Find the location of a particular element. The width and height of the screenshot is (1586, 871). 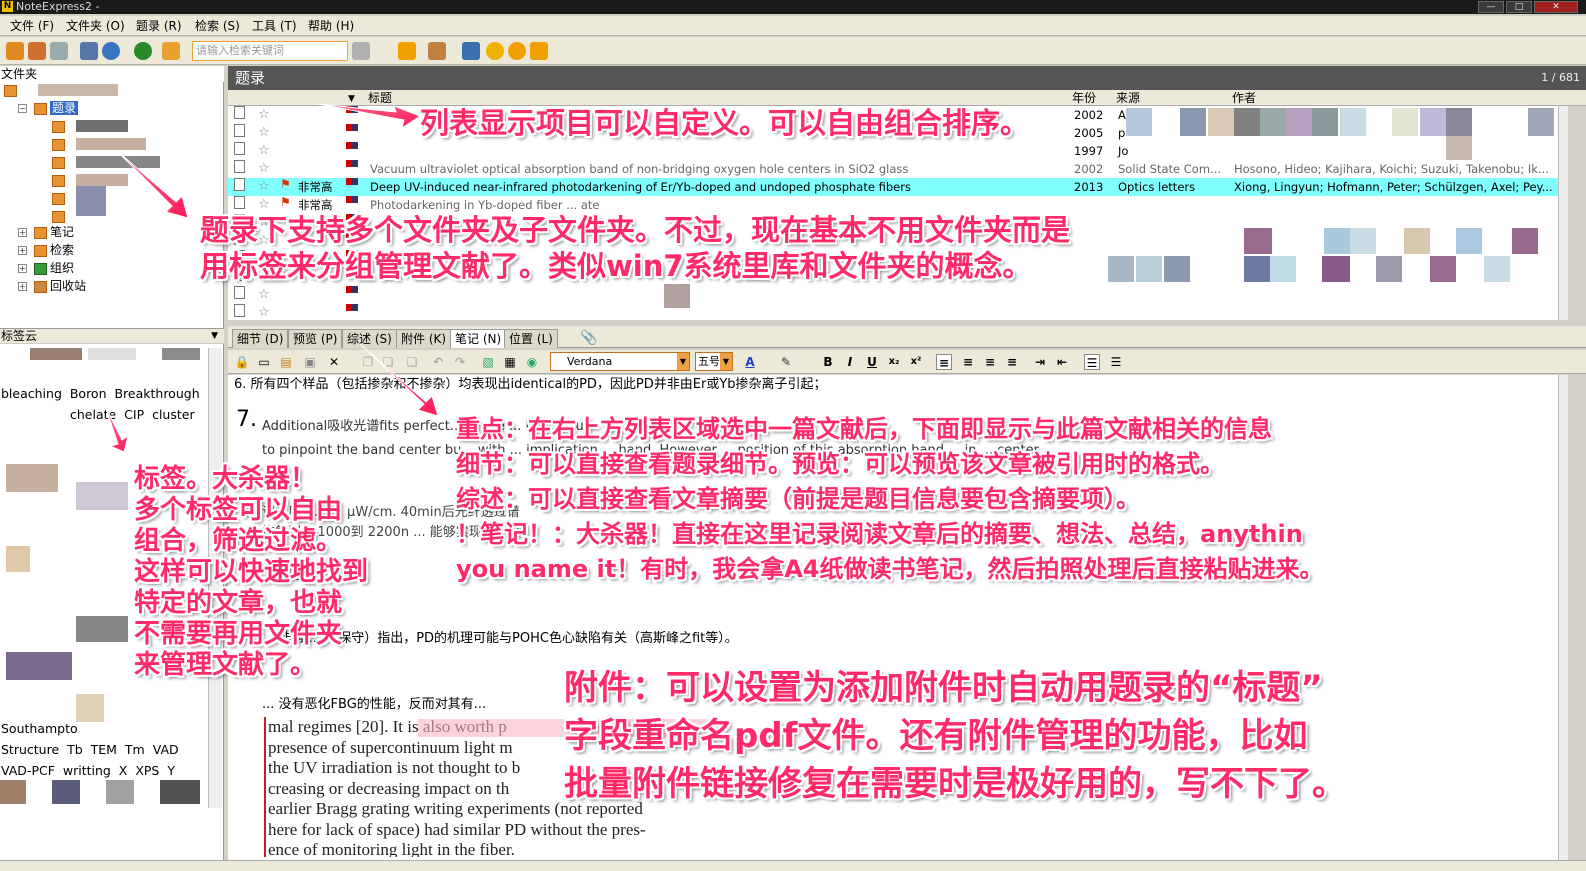

note-icon is located at coordinates (471, 51).